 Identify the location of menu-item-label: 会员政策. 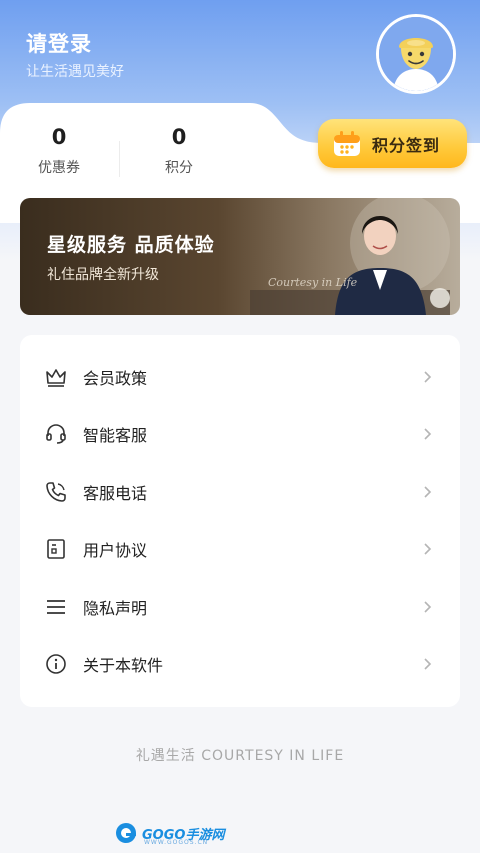
(115, 378).